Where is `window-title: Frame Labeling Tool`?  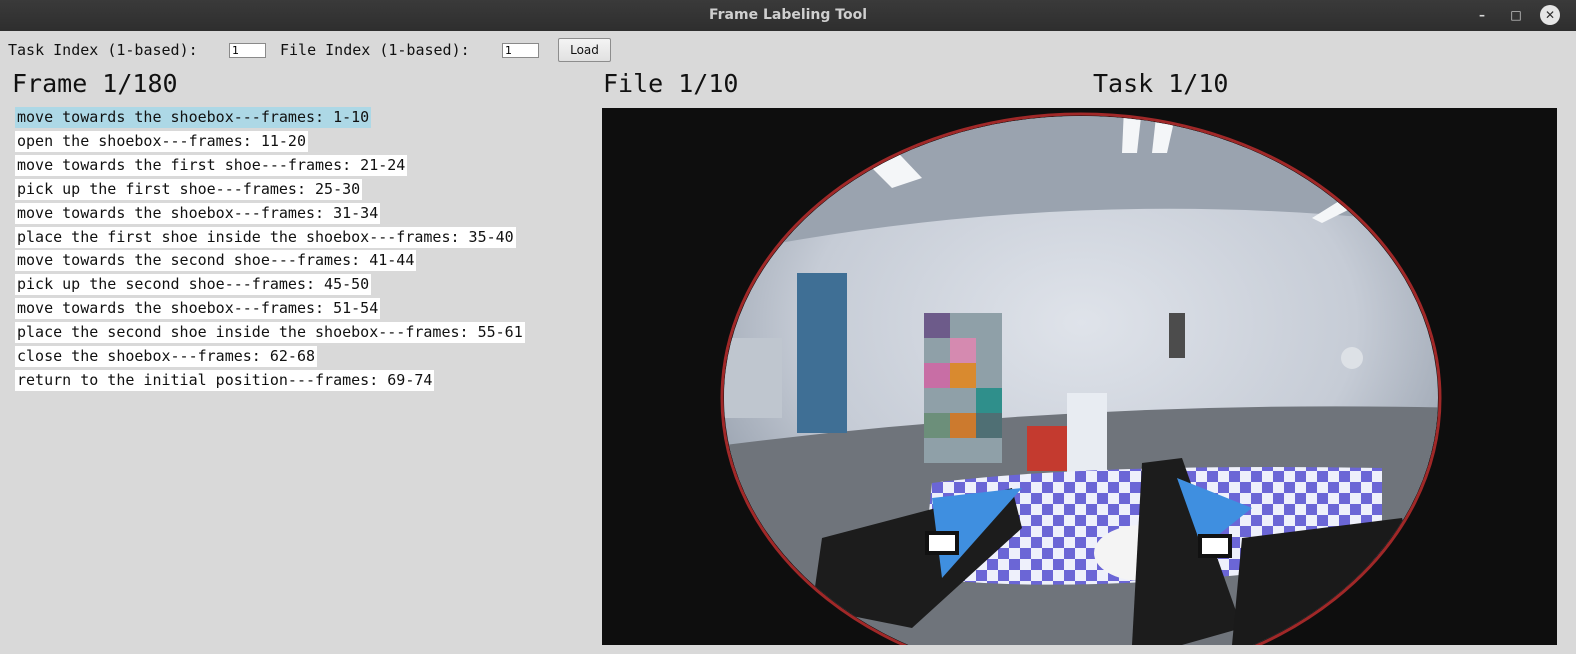
window-title: Frame Labeling Tool is located at coordinates (788, 15).